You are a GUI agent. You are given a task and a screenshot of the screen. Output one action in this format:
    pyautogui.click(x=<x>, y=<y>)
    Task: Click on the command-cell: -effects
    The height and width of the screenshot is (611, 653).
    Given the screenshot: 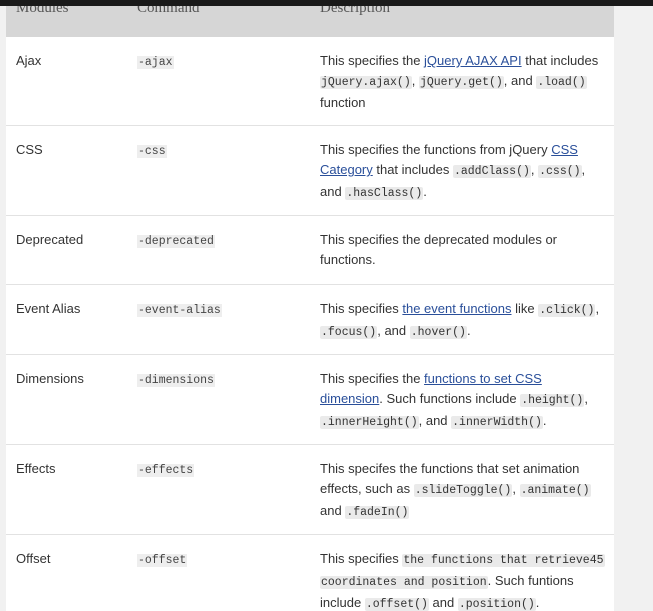 What is the action you would take?
    pyautogui.click(x=166, y=470)
    